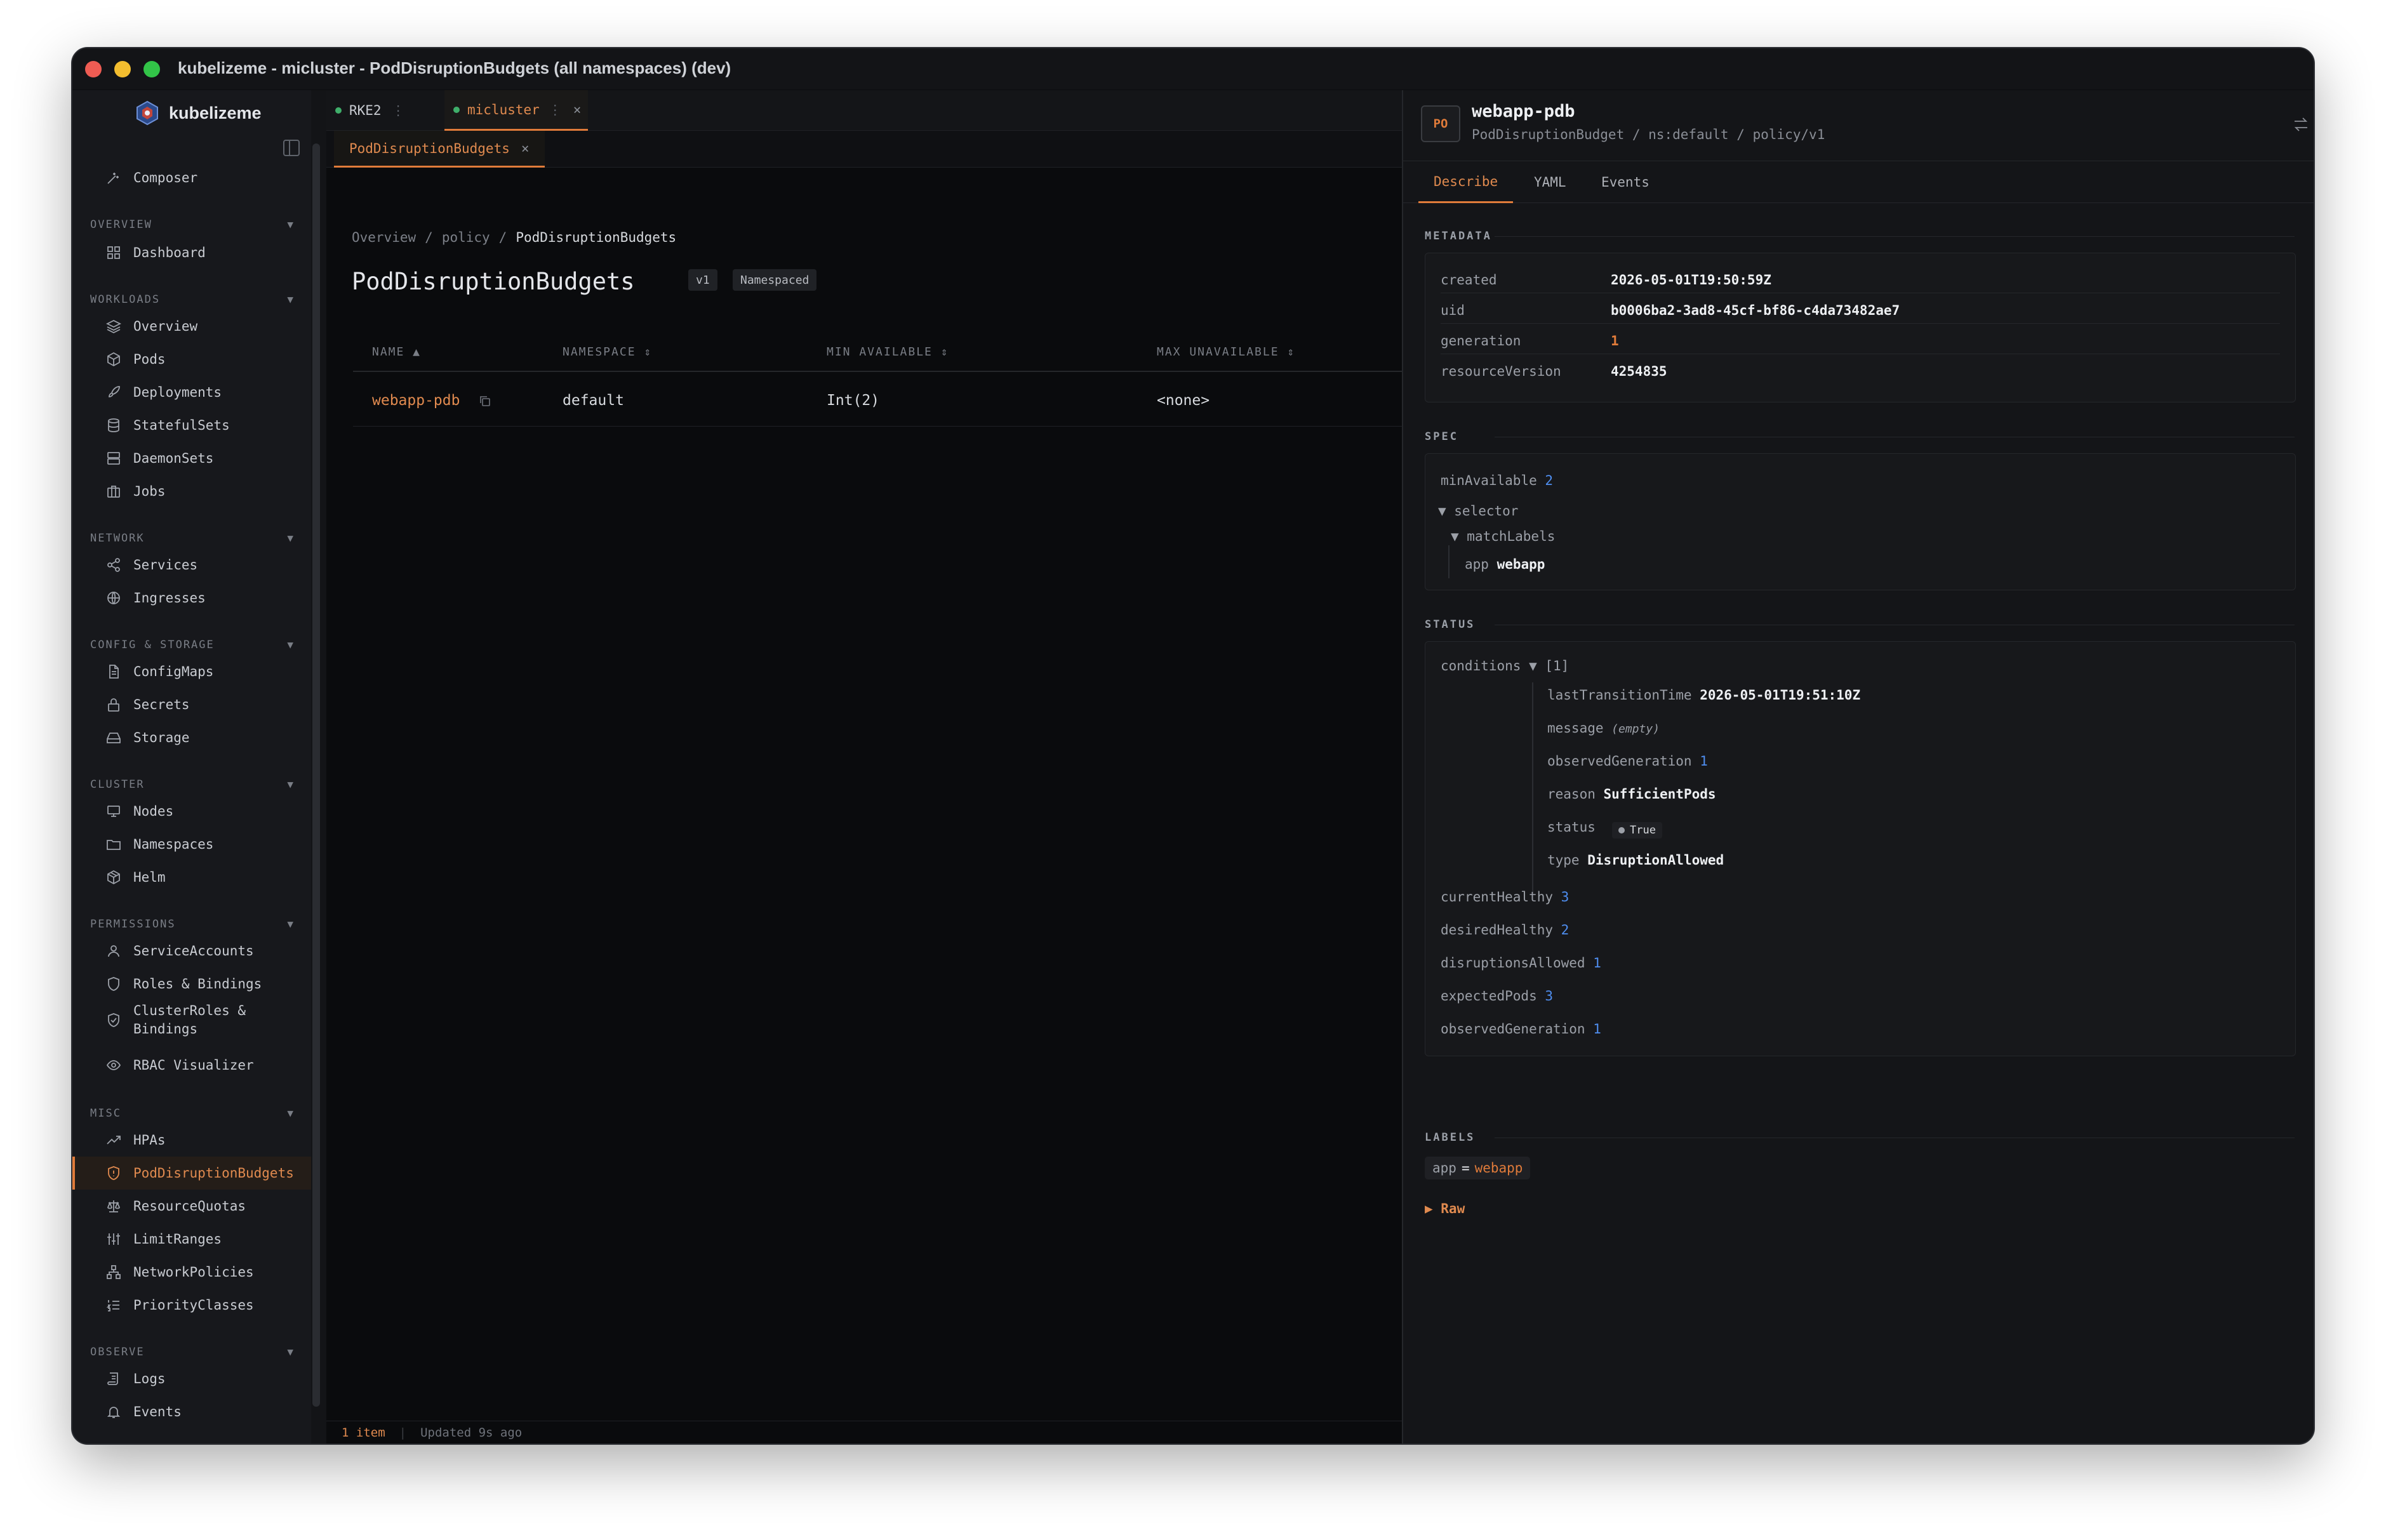 The height and width of the screenshot is (1540, 2386). Describe the element at coordinates (113, 598) in the screenshot. I see `globe-icon` at that location.